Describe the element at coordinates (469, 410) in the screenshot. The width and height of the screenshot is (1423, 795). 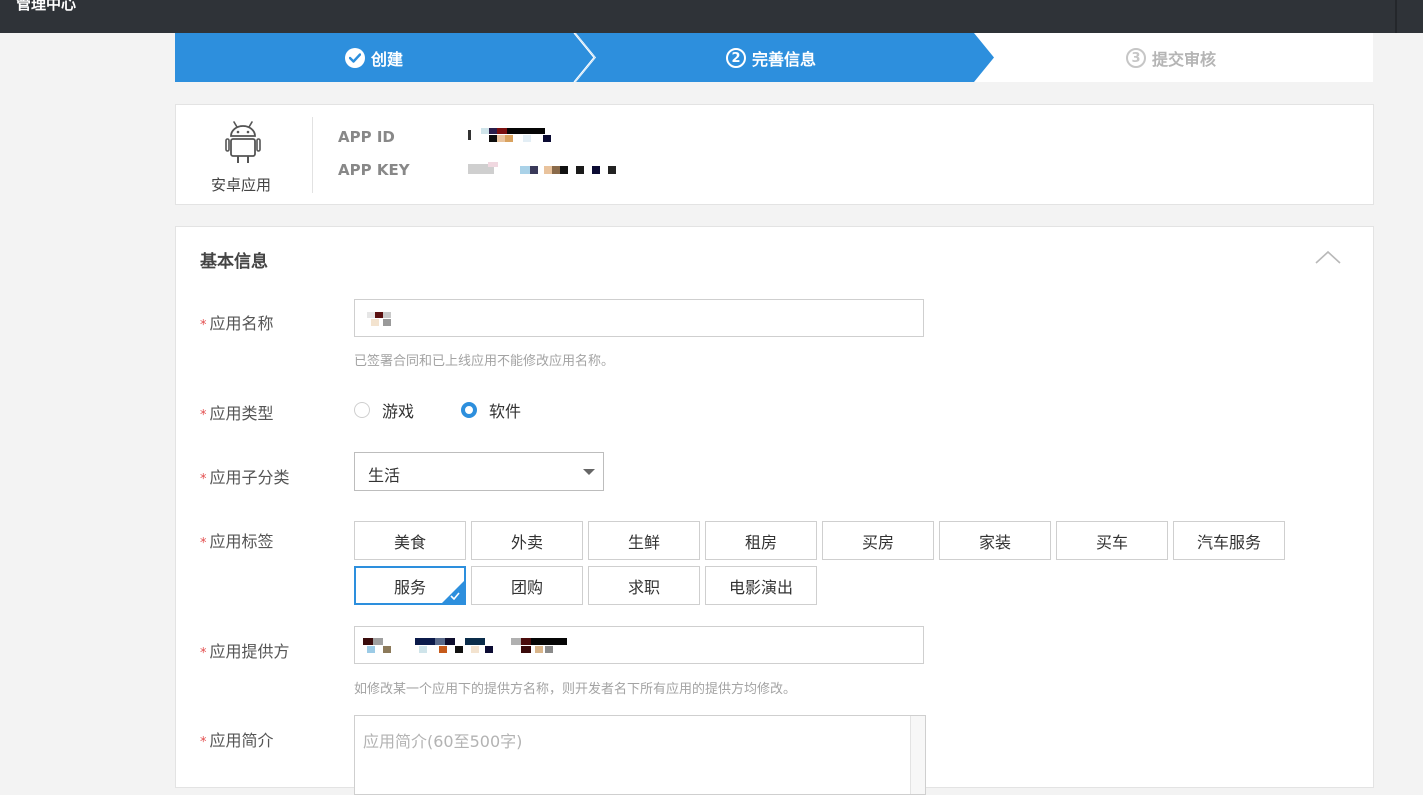
I see `radio-software-button` at that location.